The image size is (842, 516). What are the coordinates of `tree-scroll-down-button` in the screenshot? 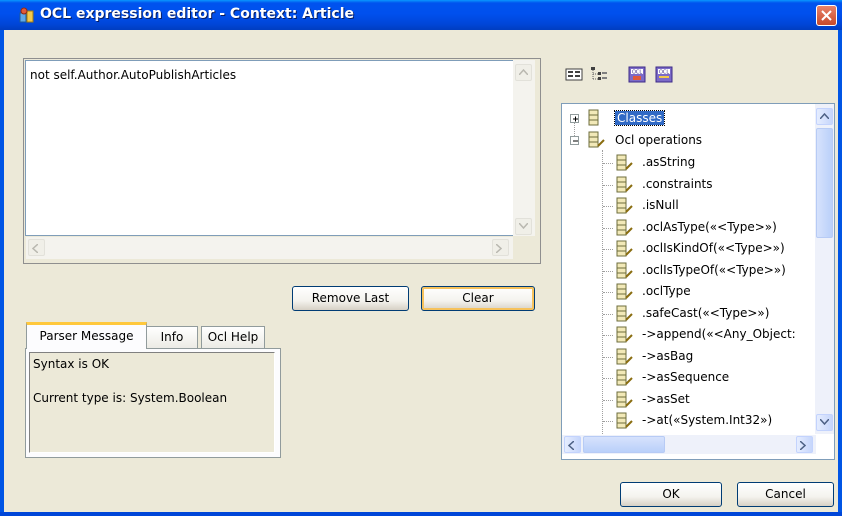 It's located at (824, 422).